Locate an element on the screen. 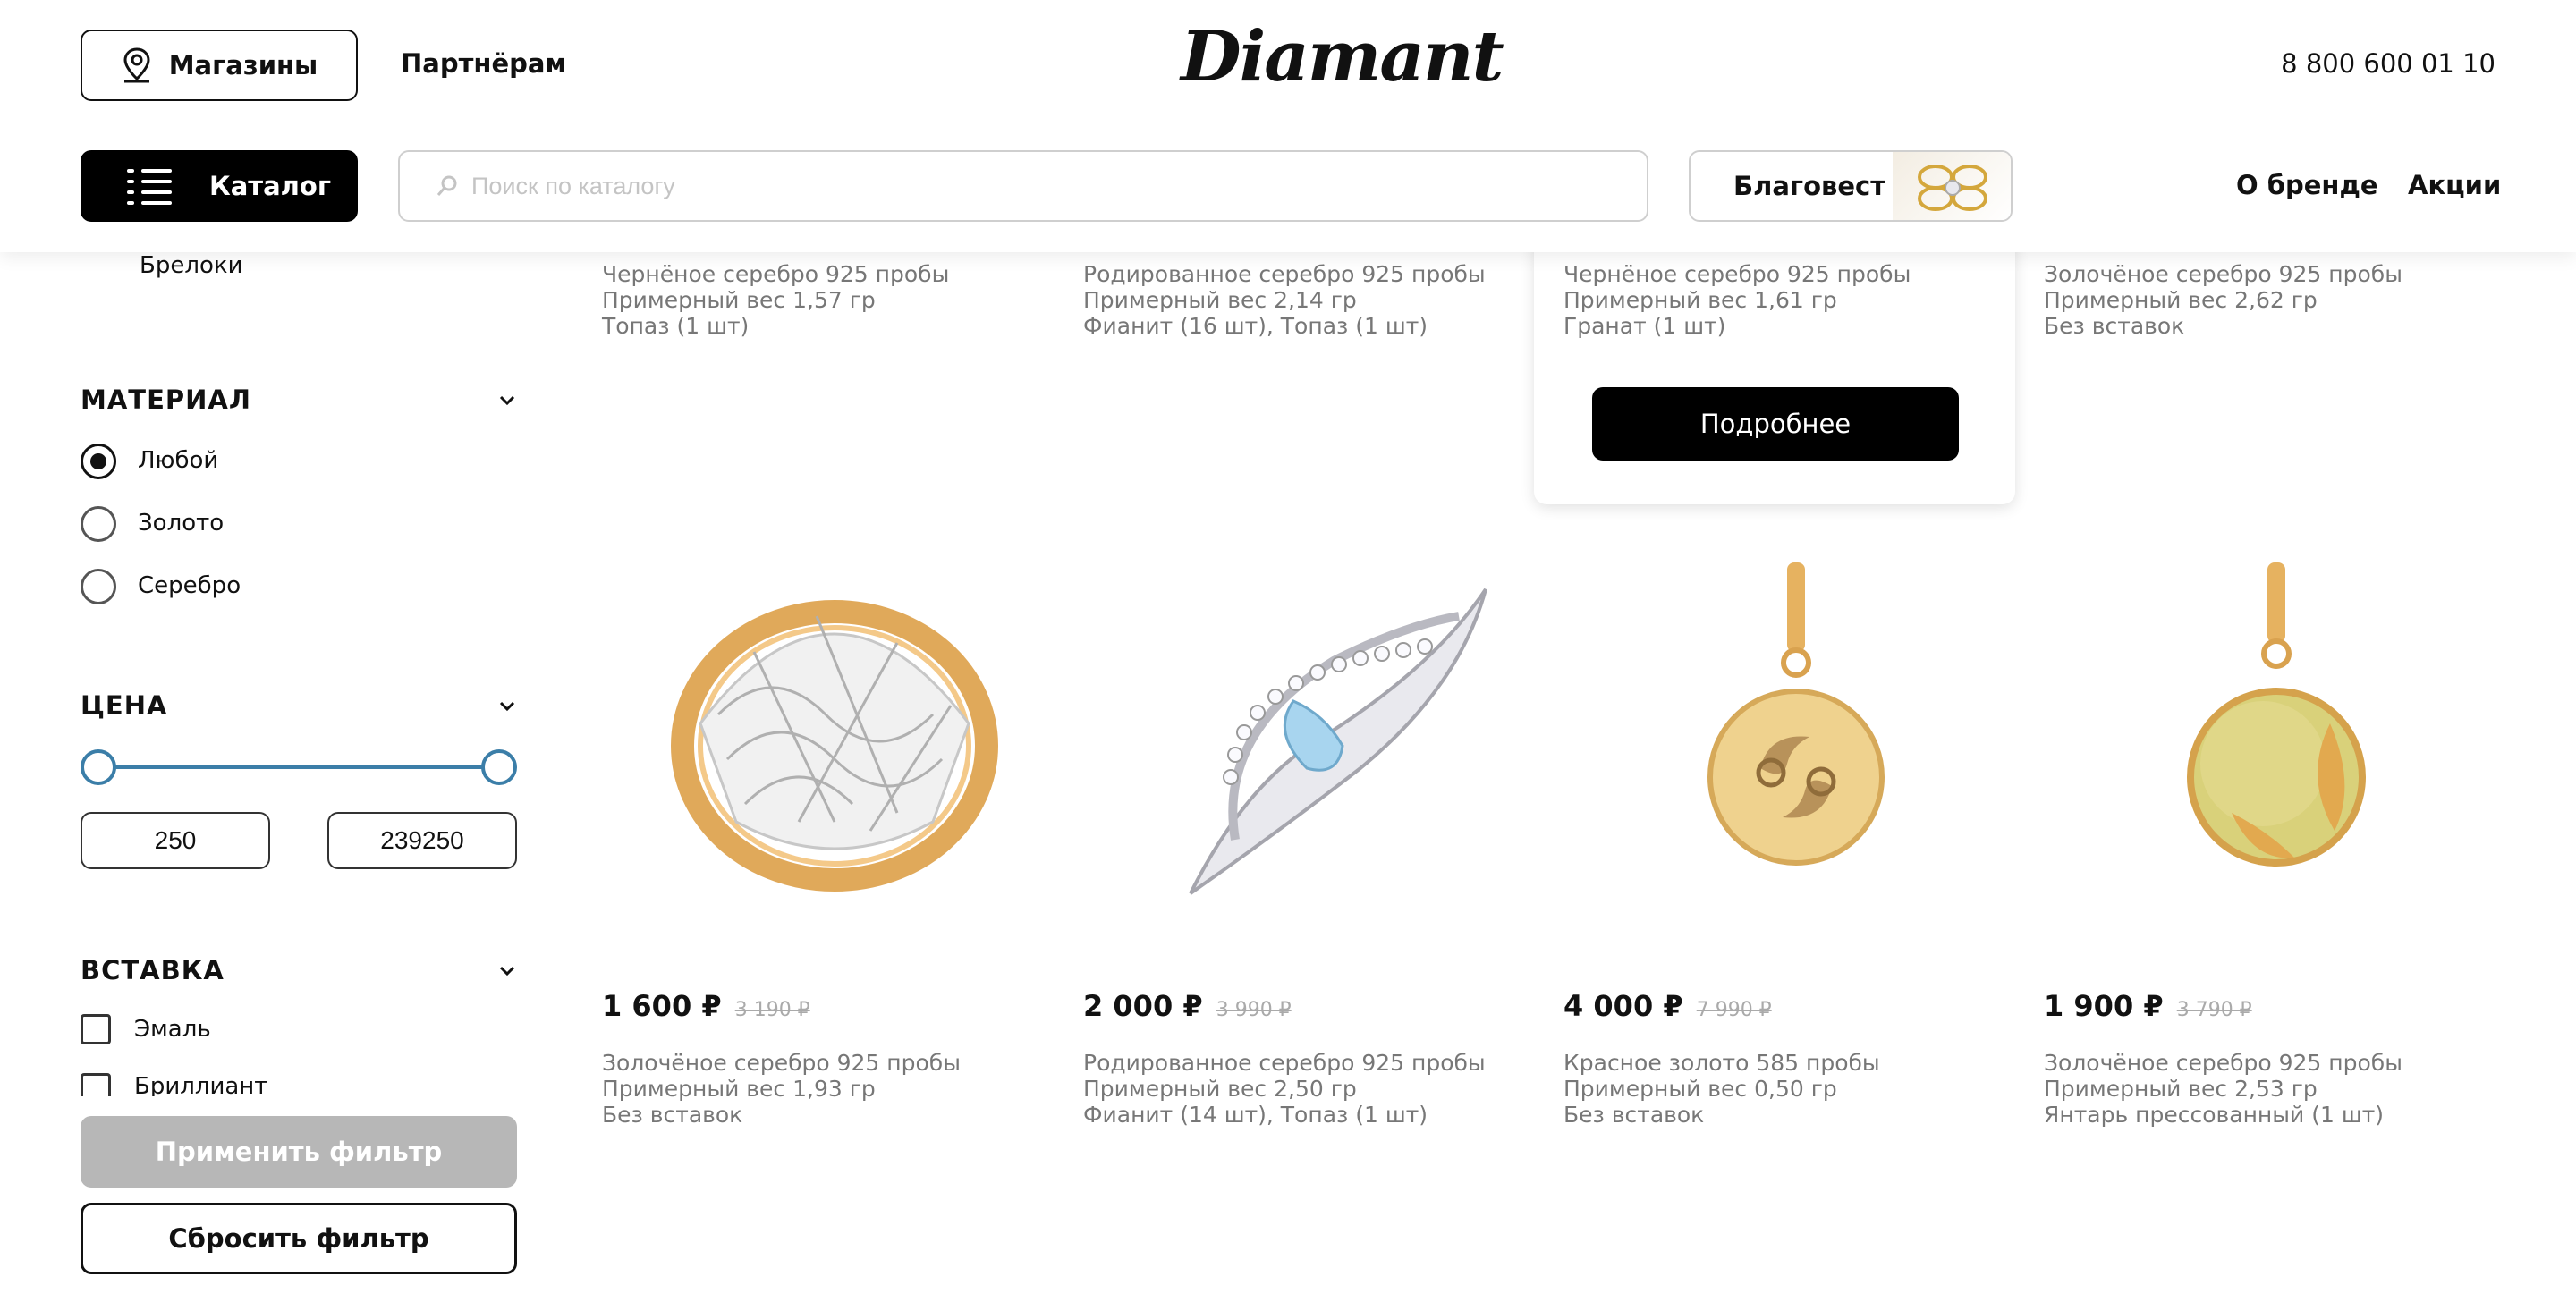 Image resolution: width=2576 pixels, height=1302 pixels. product-weight: Примерный вес 0,50 гр is located at coordinates (1700, 1089).